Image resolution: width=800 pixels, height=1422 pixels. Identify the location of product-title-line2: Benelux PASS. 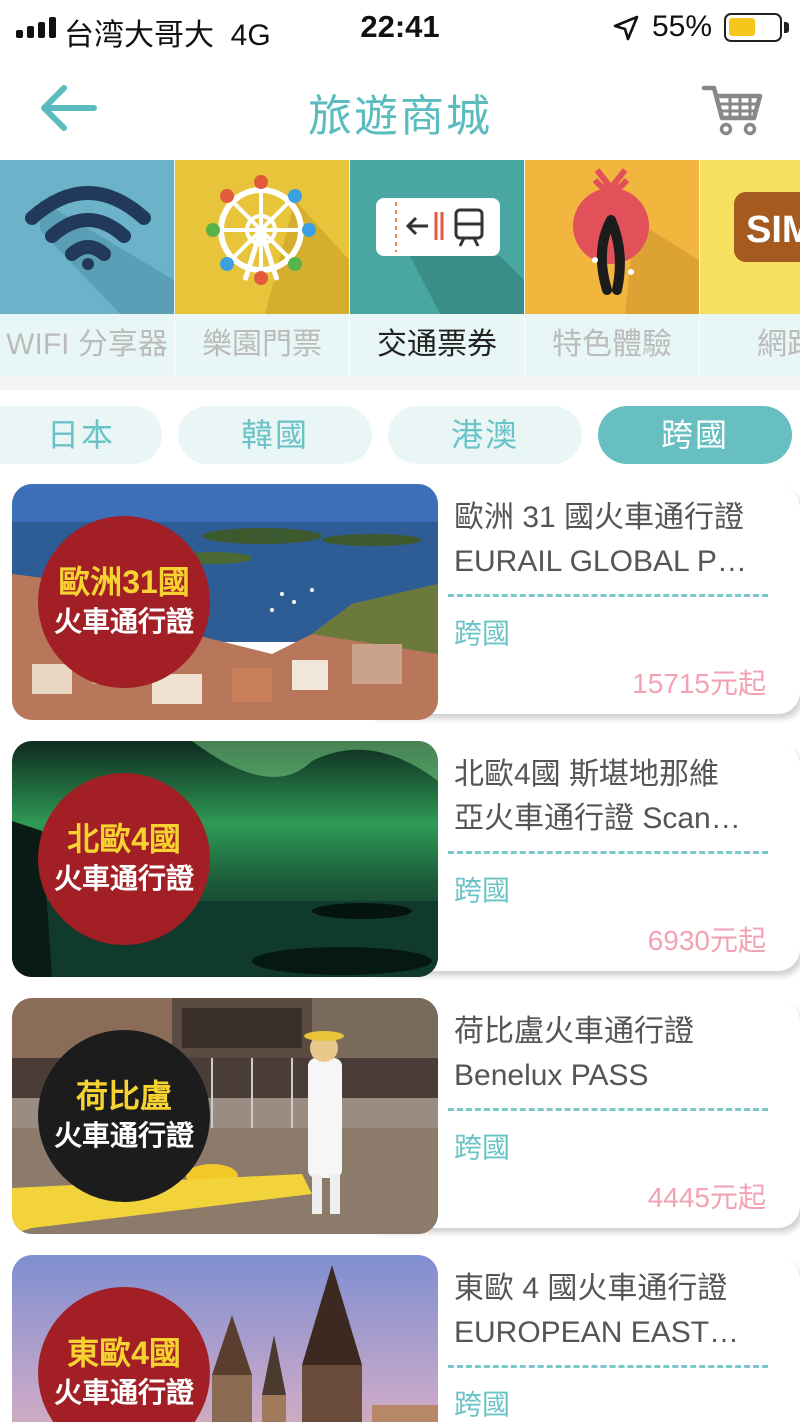
(551, 1075).